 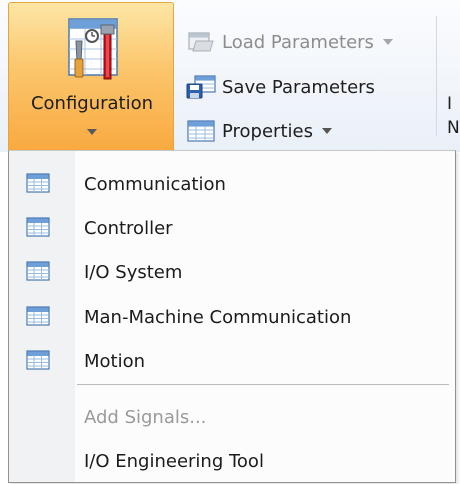 What do you see at coordinates (232, 361) in the screenshot?
I see `menu-item-motion: Motion` at bounding box center [232, 361].